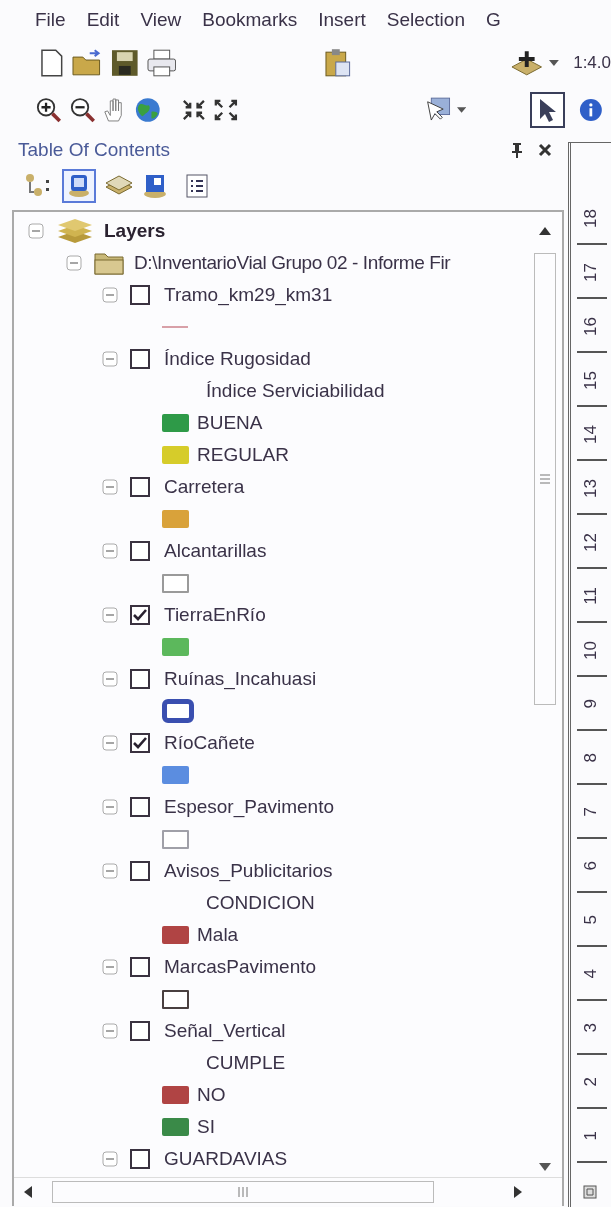 This screenshot has height=1207, width=611. Describe the element at coordinates (591, 1028) in the screenshot. I see `ruler-number: 3` at that location.